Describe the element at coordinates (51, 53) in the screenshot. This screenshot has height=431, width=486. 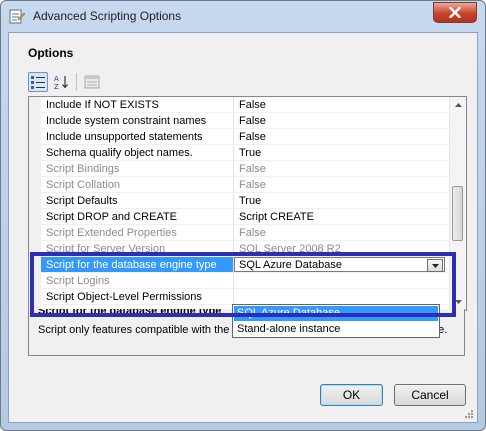
I see `options-heading: Options` at that location.